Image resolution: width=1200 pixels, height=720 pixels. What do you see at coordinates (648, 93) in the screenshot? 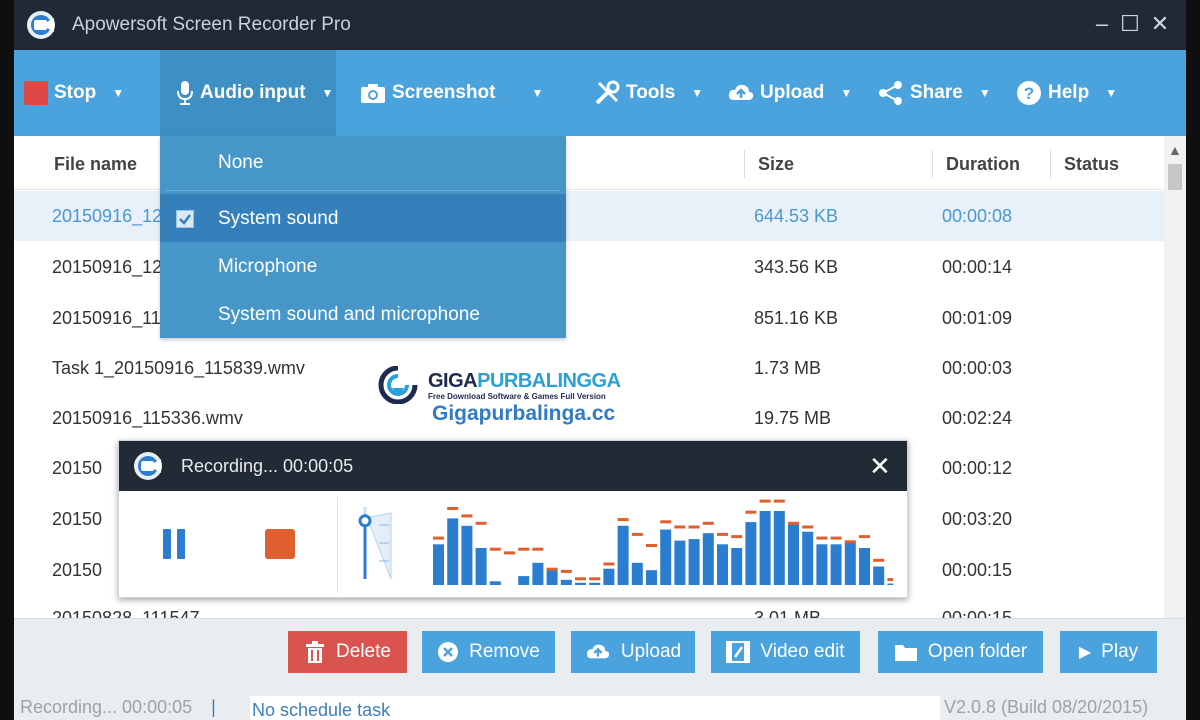
I see `toolbar-tools-button: Tools ▼` at bounding box center [648, 93].